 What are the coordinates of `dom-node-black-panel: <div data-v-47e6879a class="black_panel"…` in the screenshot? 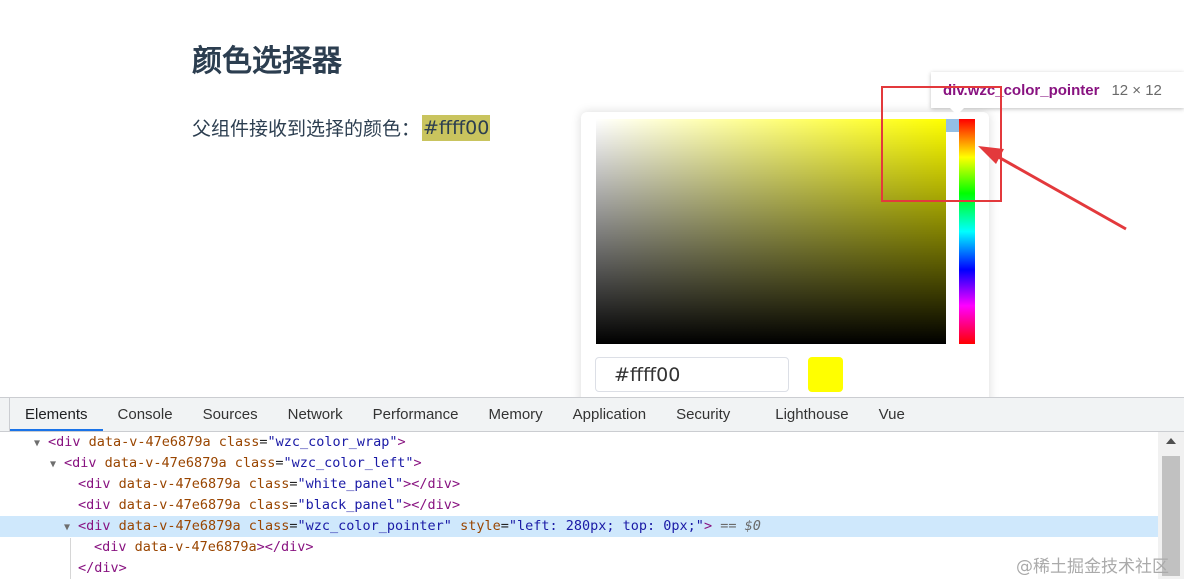 It's located at (579, 505).